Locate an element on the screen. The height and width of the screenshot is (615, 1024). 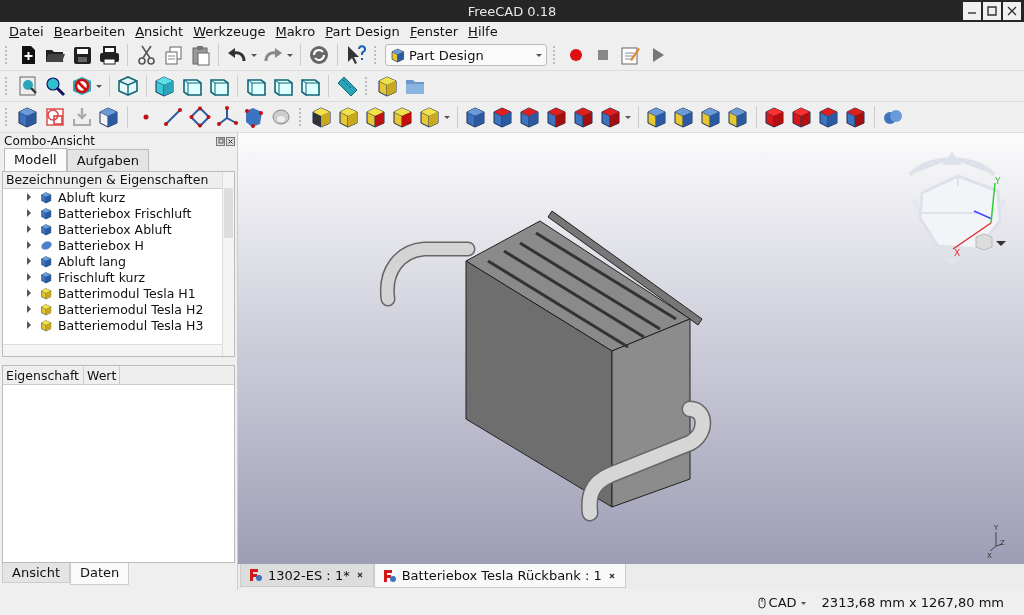
refresh-icon is located at coordinates (319, 55).